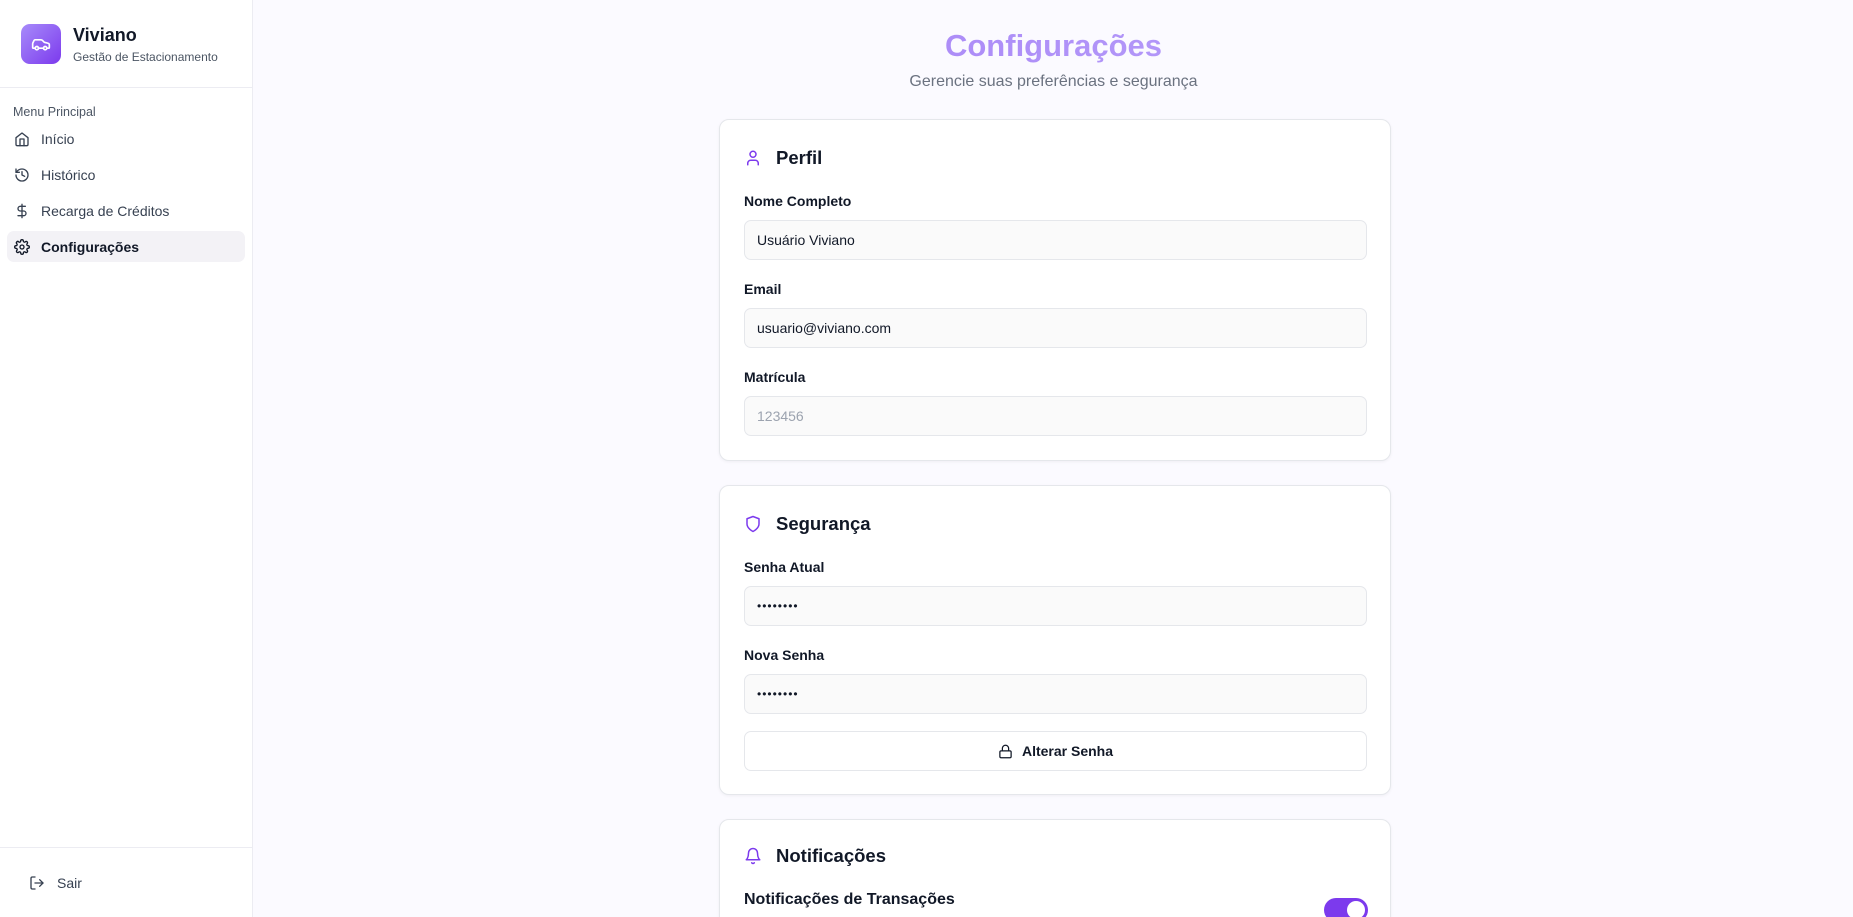  Describe the element at coordinates (22, 139) in the screenshot. I see `home-icon` at that location.